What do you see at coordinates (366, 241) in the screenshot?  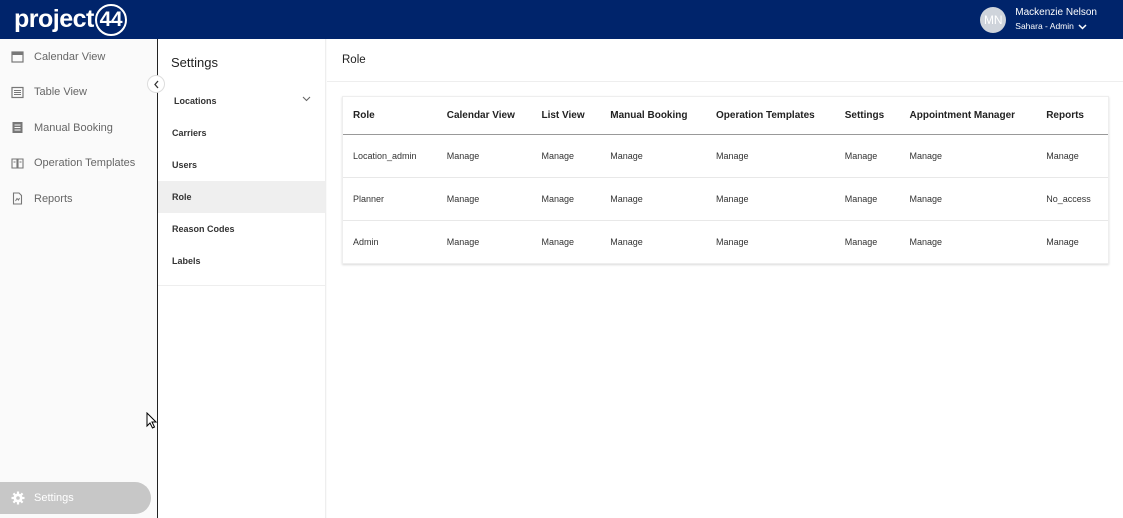 I see `table-cell: Admin` at bounding box center [366, 241].